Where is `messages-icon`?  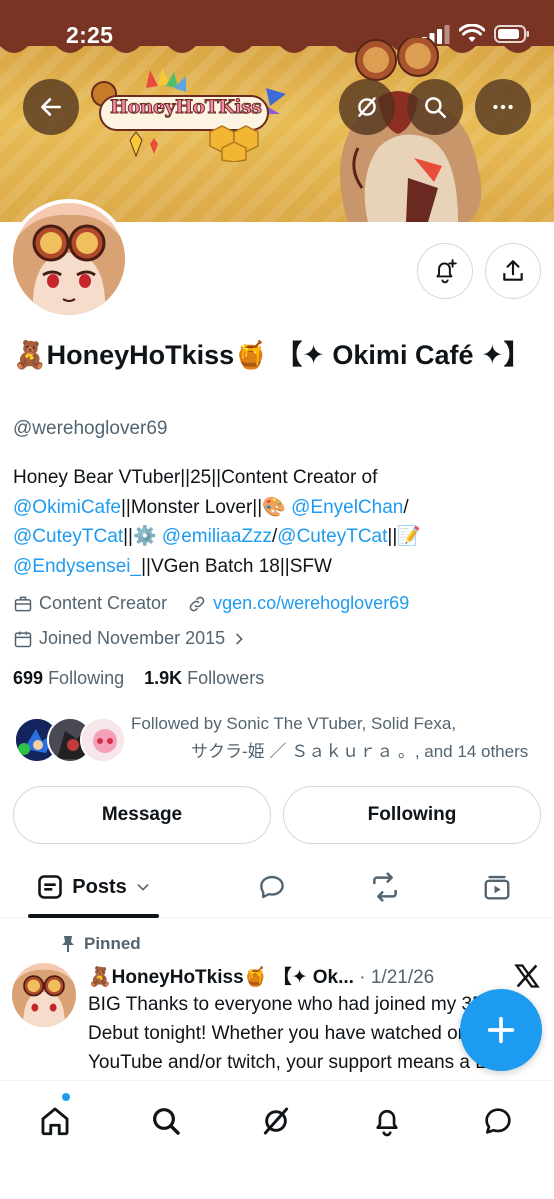
messages-icon is located at coordinates (498, 1121).